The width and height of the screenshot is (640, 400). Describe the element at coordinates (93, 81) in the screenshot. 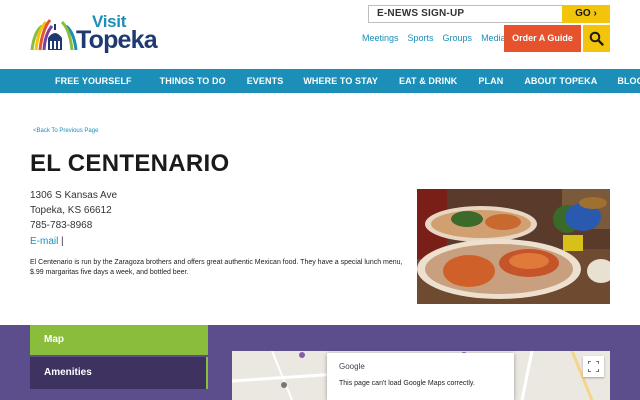

I see `nav-free-yourself: FREE YOURSELF` at that location.